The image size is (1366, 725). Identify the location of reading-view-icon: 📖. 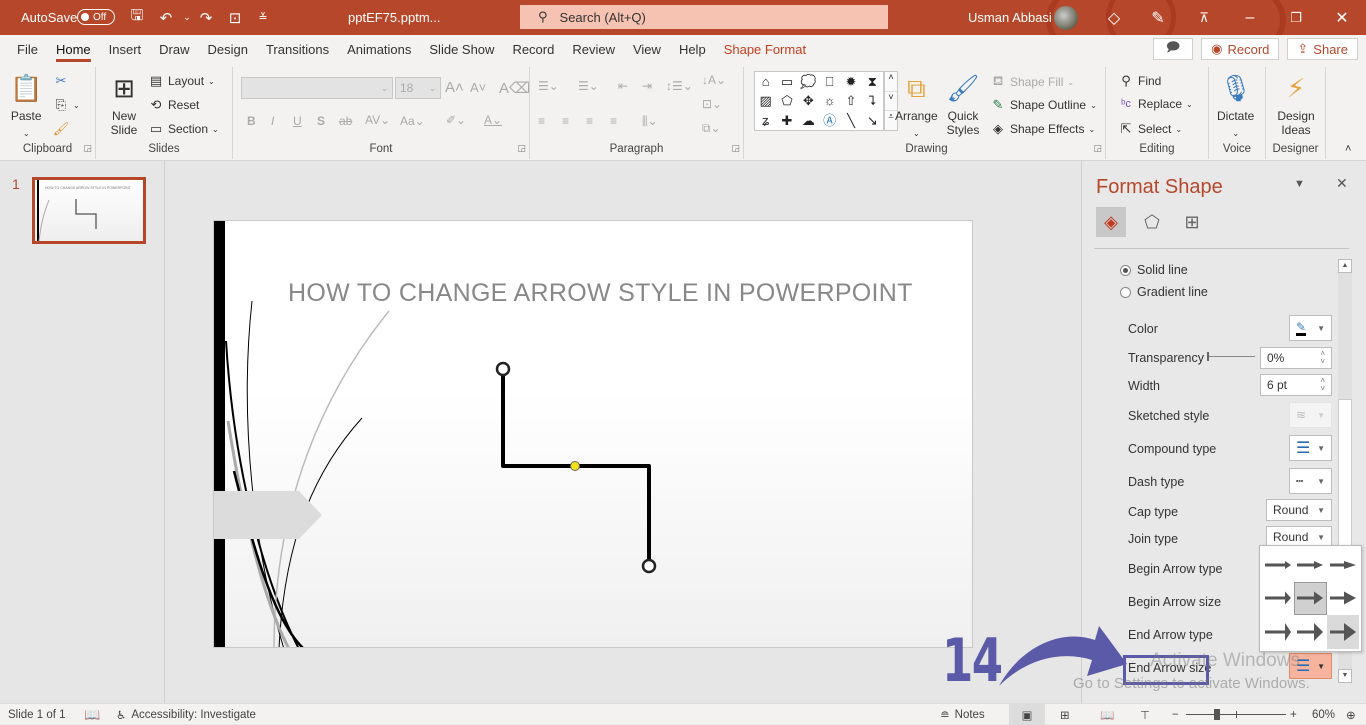
(1107, 714).